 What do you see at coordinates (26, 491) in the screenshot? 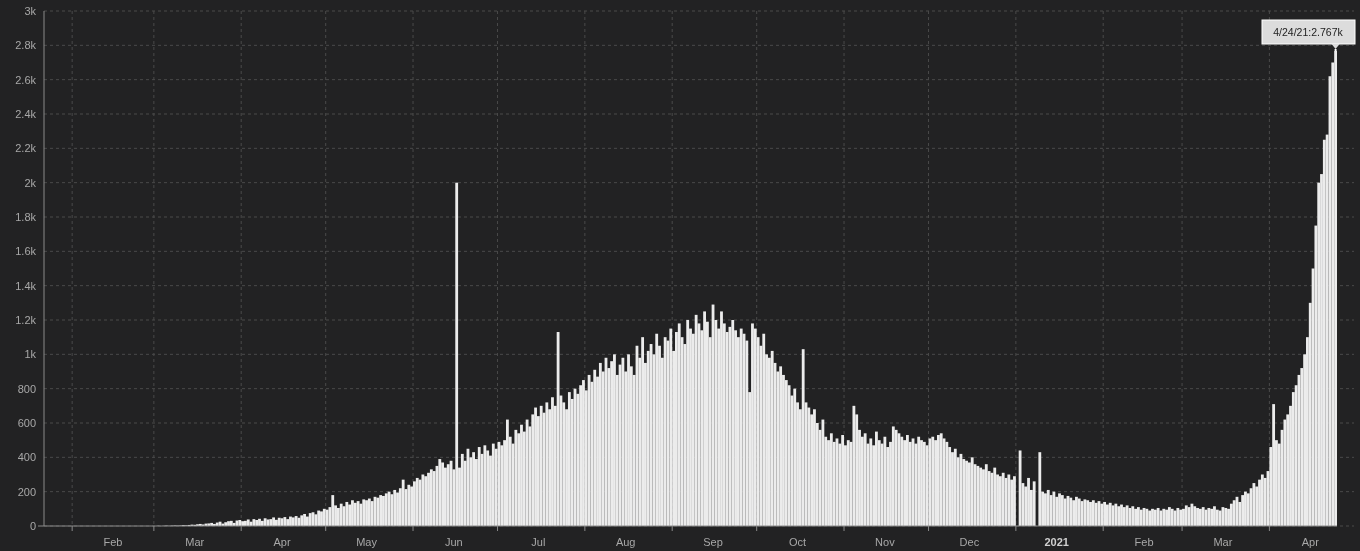
I see `y-tick-label: 200` at bounding box center [26, 491].